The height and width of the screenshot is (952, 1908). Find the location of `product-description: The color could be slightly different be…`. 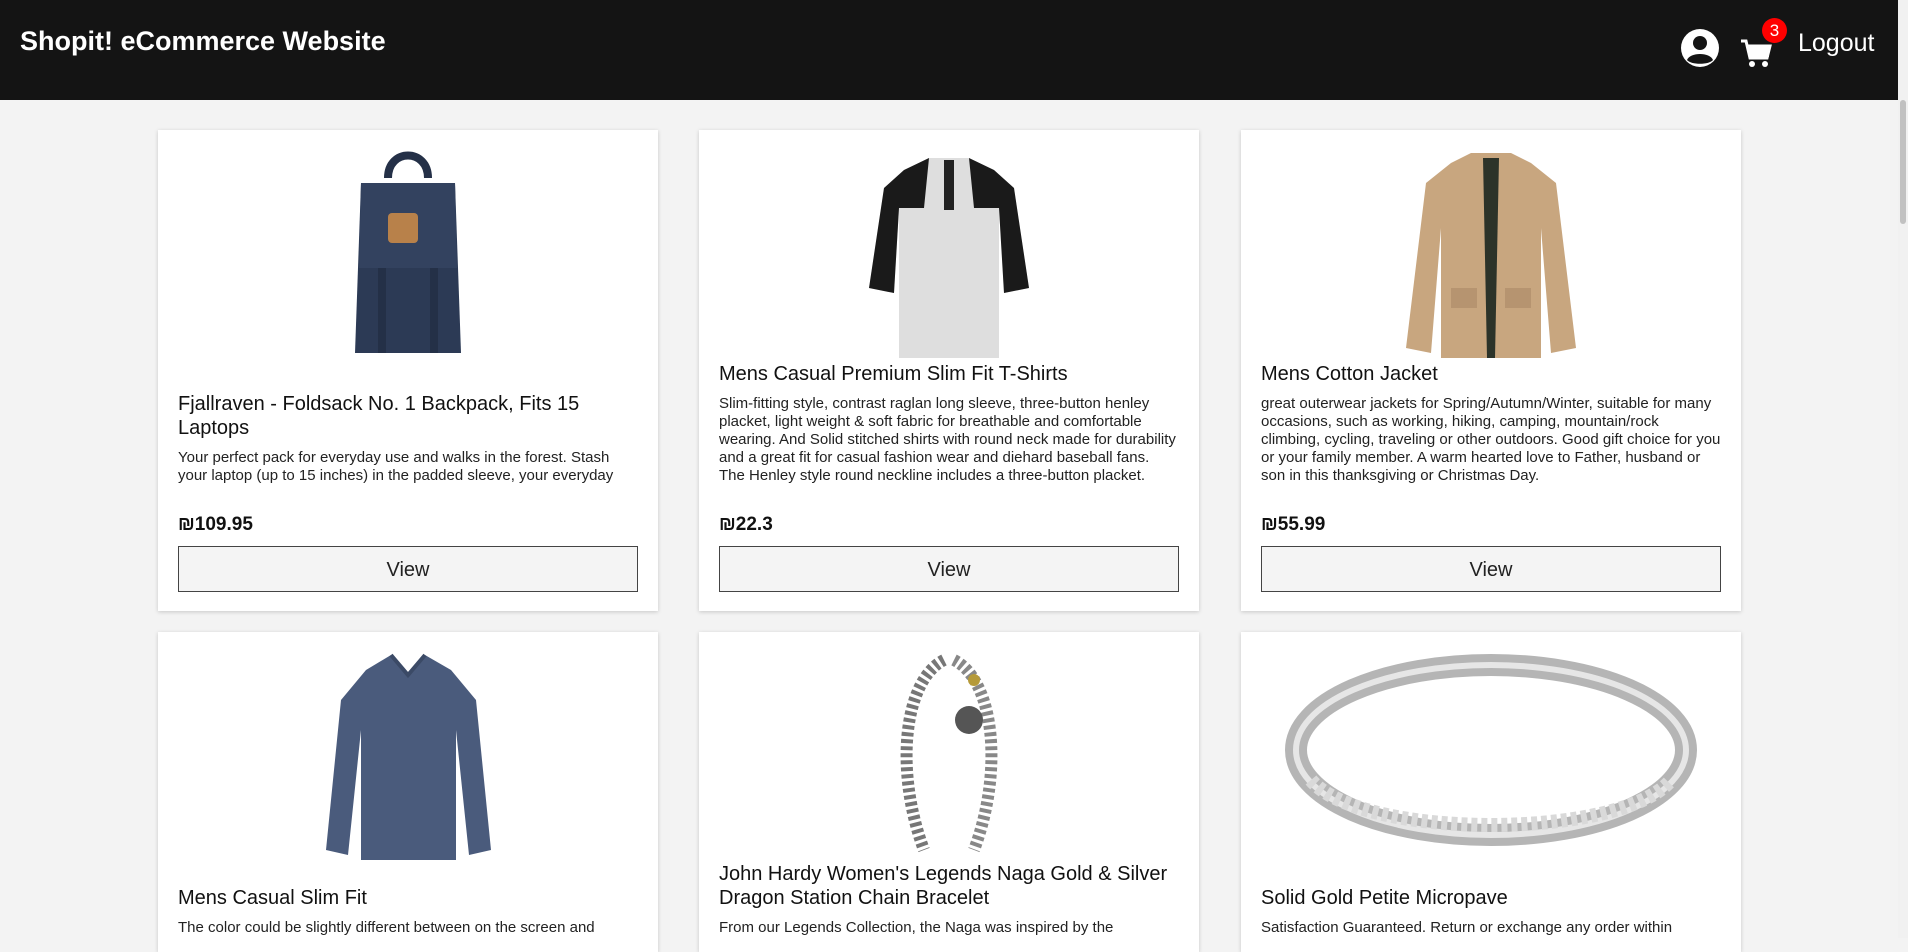

product-description: The color could be slightly different be… is located at coordinates (386, 927).